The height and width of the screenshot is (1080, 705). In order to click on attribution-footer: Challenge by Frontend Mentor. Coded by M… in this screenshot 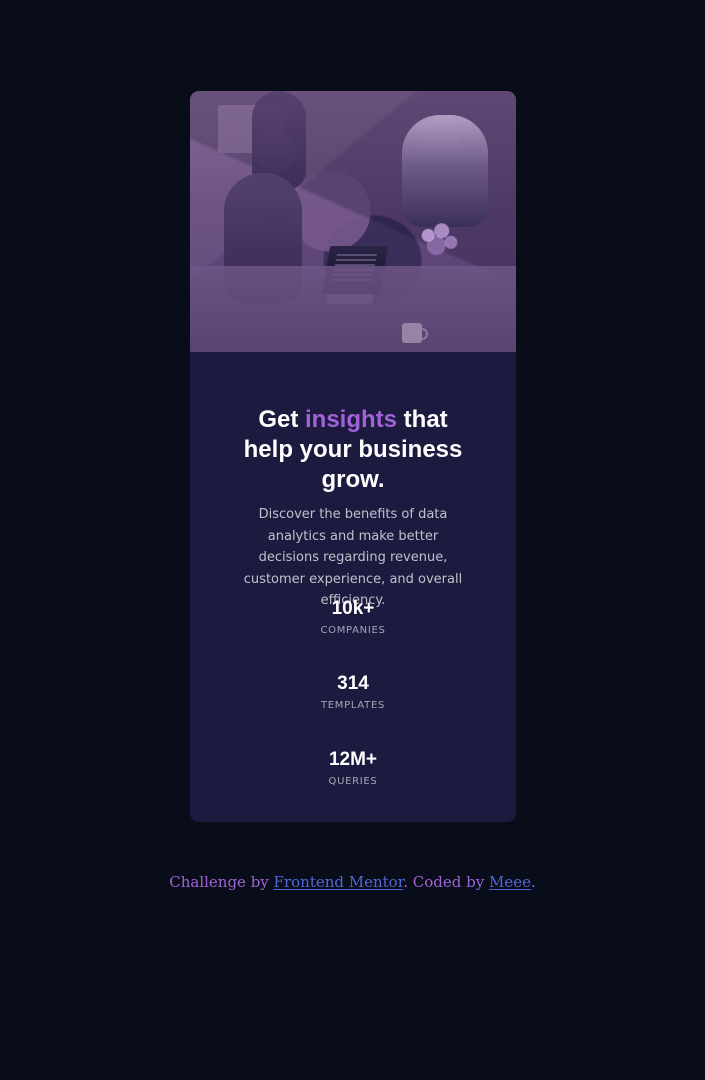, I will do `click(352, 882)`.